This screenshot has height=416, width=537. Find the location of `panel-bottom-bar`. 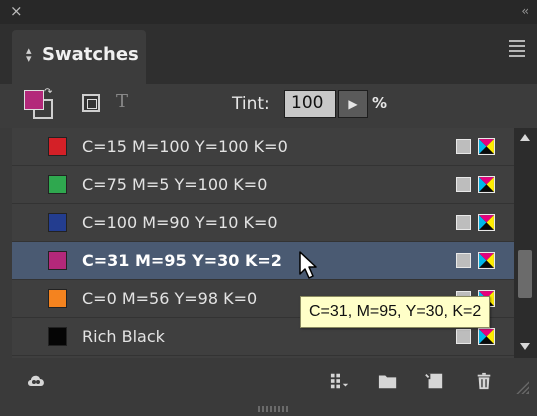

panel-bottom-bar is located at coordinates (268, 387).